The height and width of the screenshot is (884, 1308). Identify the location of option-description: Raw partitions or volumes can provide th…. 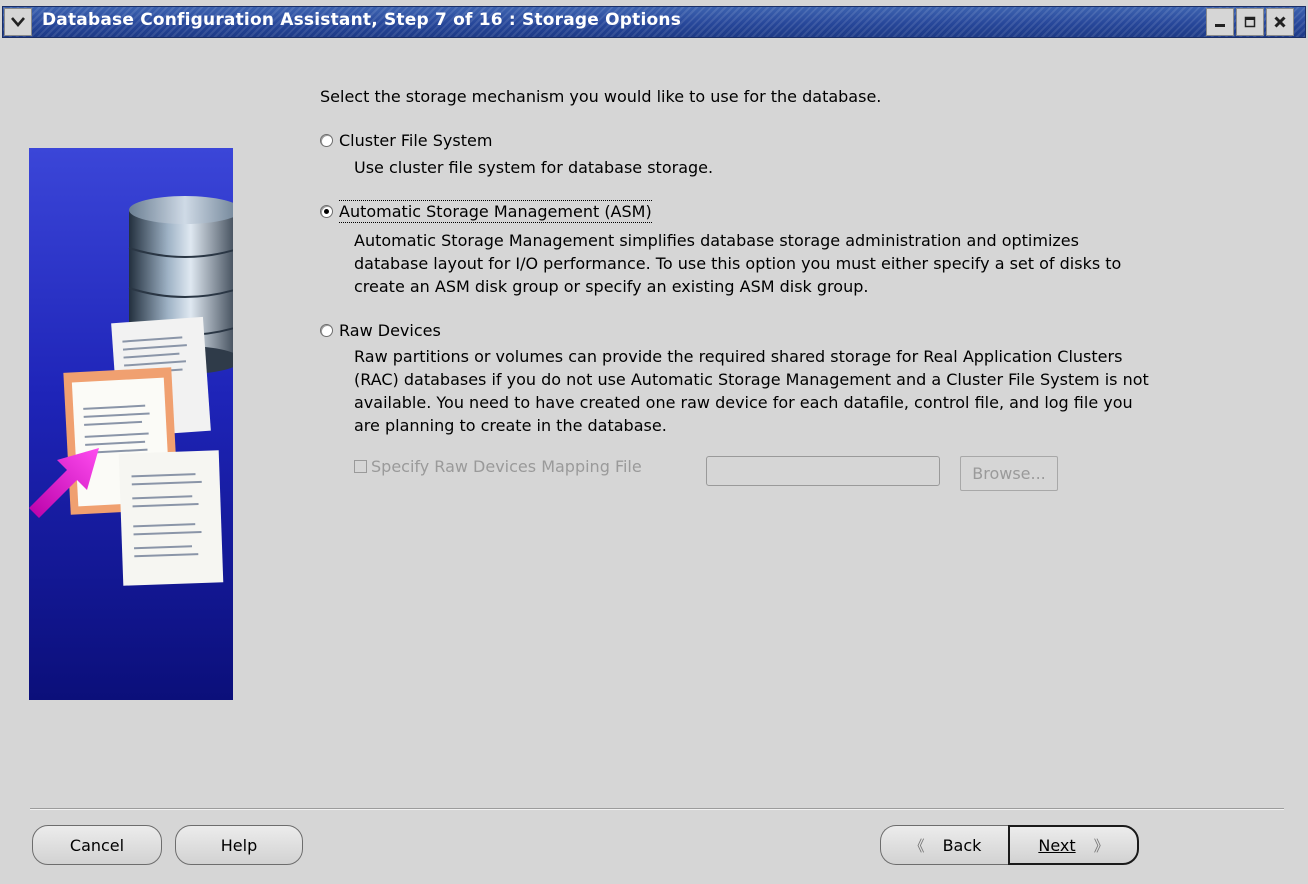
(751, 391).